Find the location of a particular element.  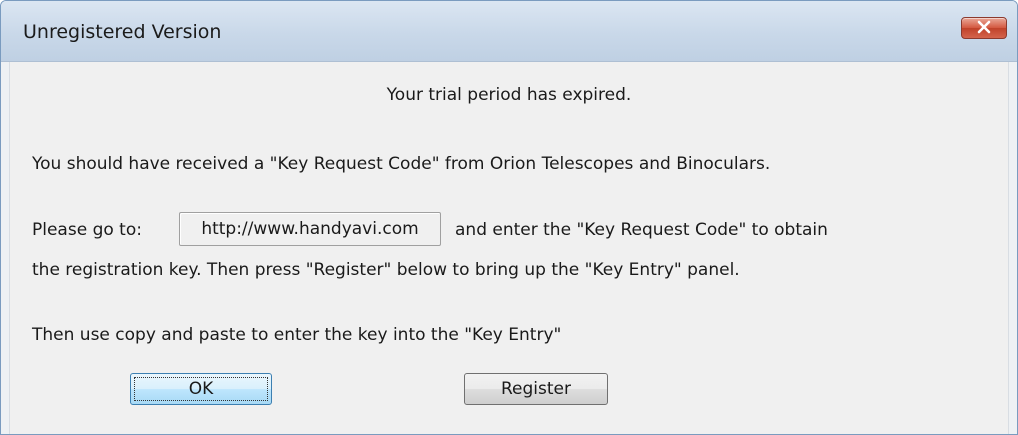

close-icon is located at coordinates (984, 28).